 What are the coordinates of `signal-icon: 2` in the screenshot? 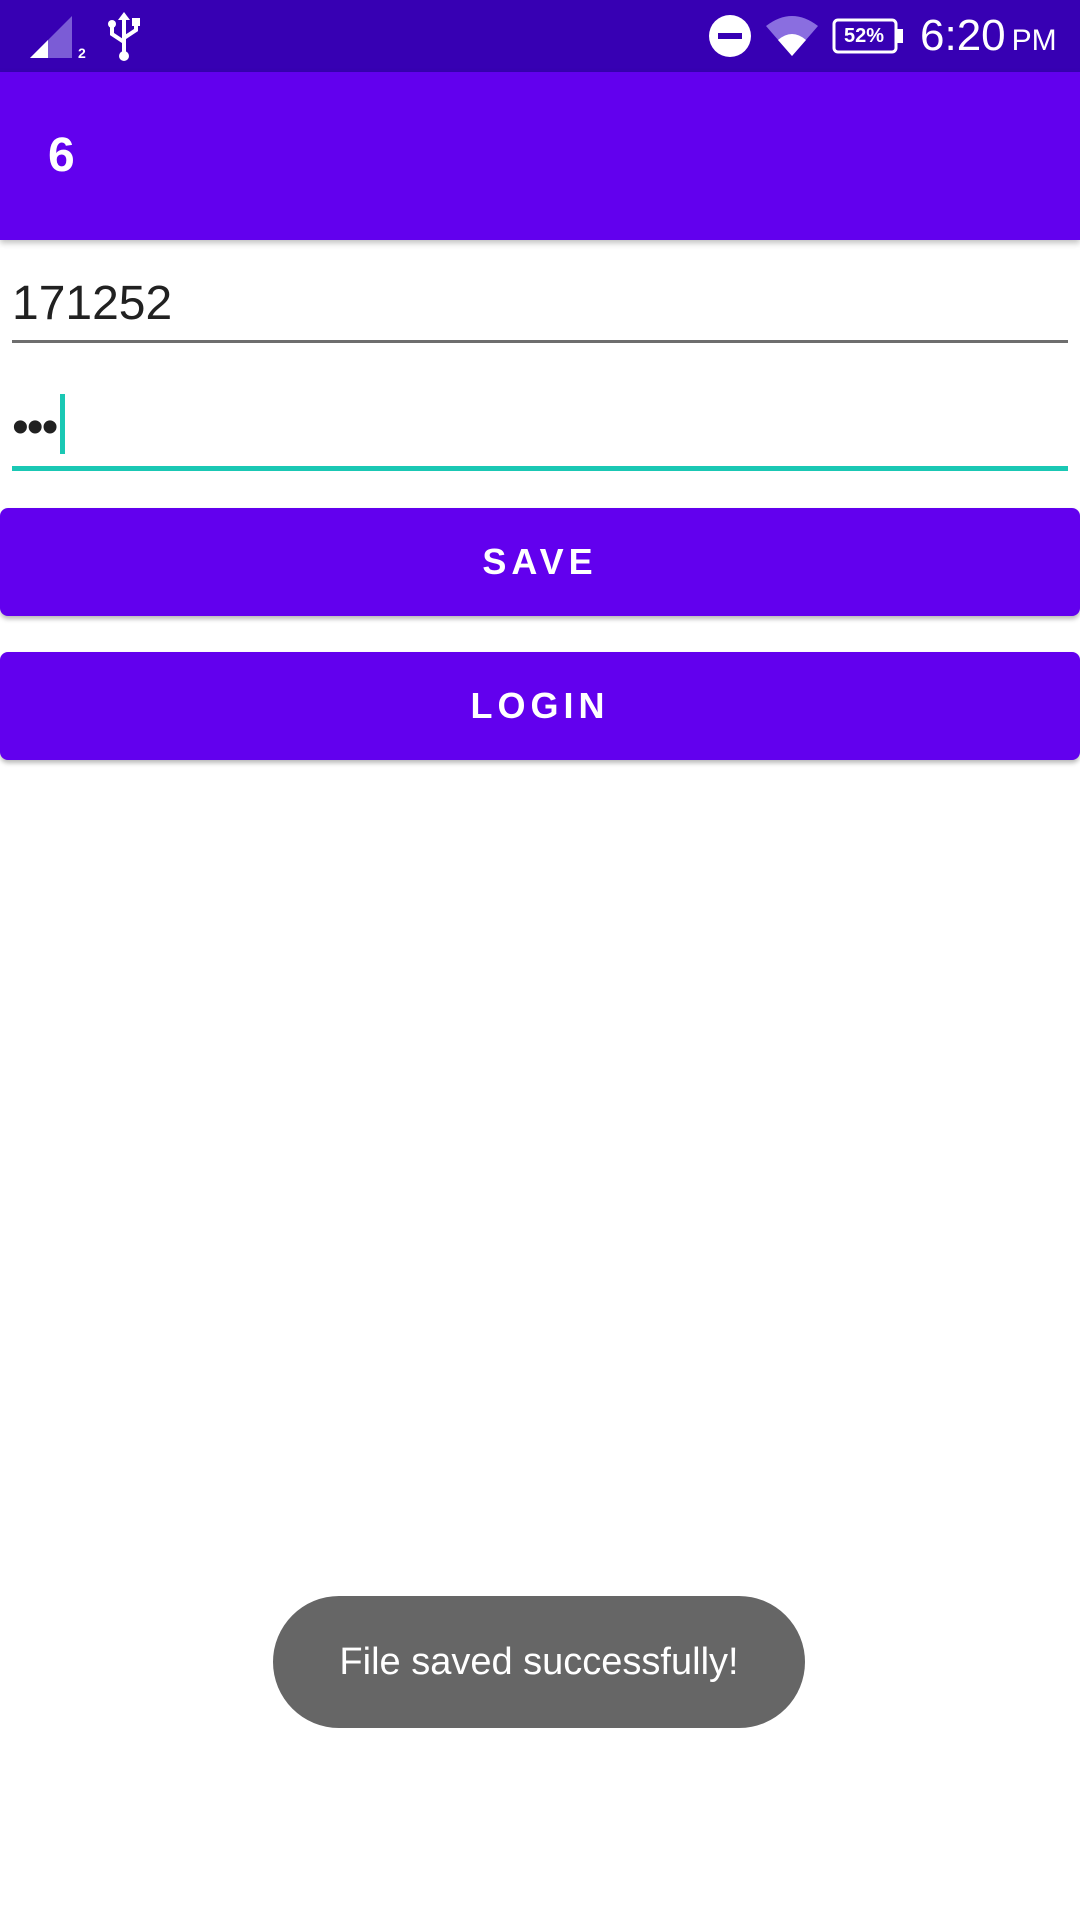 It's located at (58, 38).